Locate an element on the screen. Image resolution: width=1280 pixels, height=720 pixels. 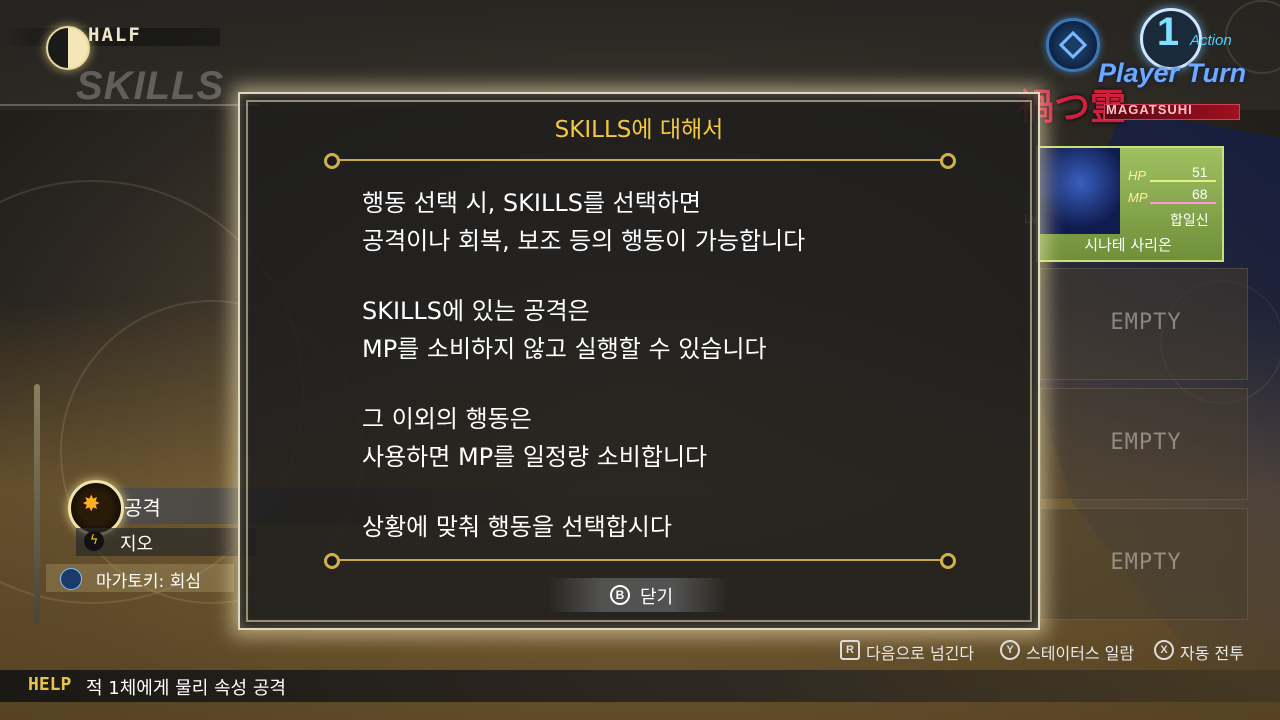
command-attack-label: 공격 is located at coordinates (142, 508).